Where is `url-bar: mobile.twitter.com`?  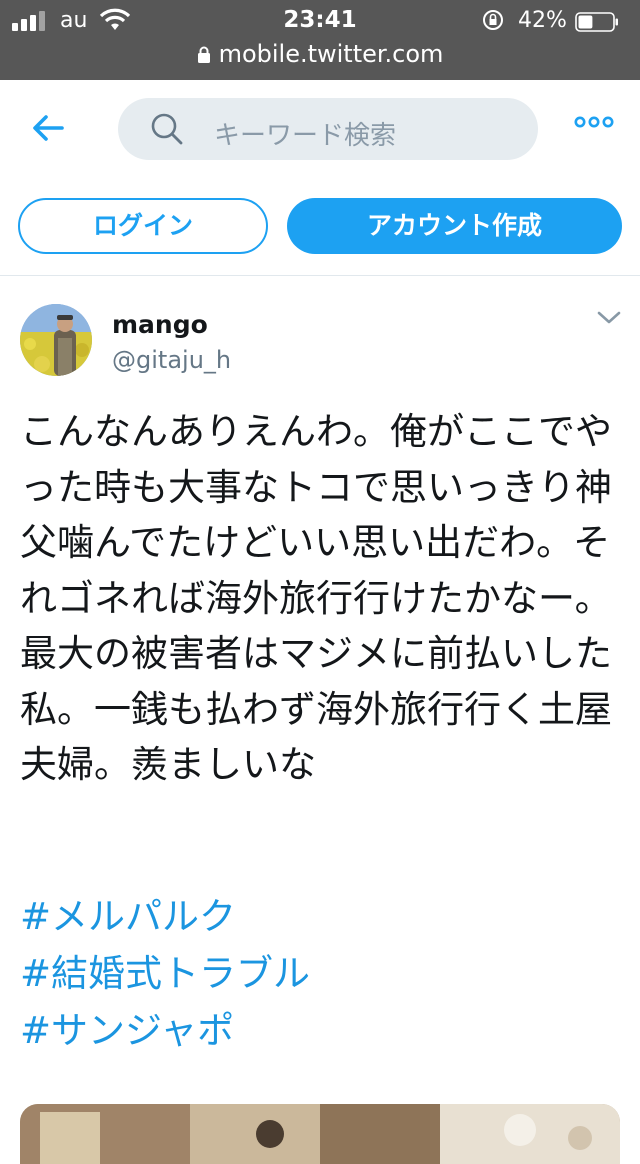 url-bar: mobile.twitter.com is located at coordinates (320, 56).